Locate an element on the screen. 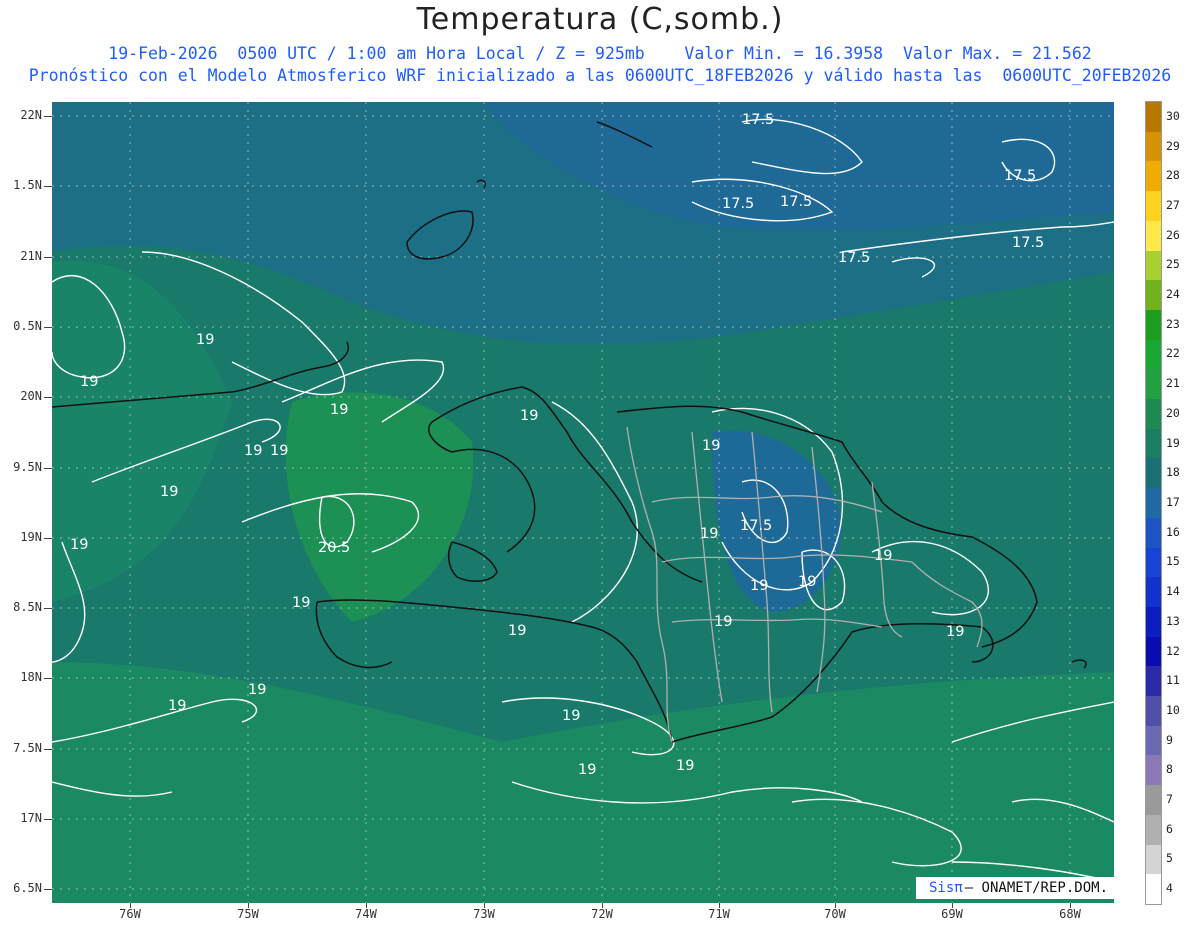 The height and width of the screenshot is (927, 1200). lat-label: 17N is located at coordinates (31, 818).